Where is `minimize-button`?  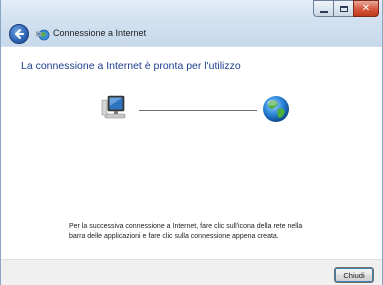
minimize-button is located at coordinates (323, 8).